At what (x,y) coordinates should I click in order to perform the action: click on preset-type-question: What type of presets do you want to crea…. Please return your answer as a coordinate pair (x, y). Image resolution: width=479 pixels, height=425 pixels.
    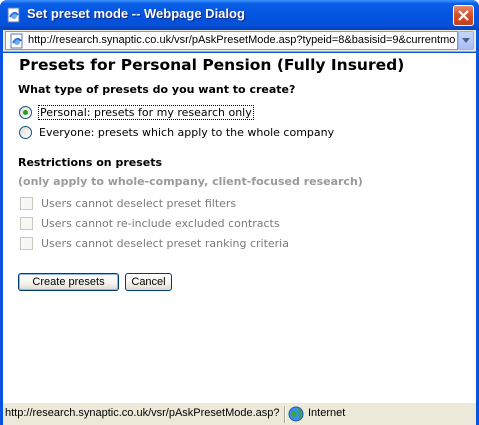
    Looking at the image, I should click on (157, 89).